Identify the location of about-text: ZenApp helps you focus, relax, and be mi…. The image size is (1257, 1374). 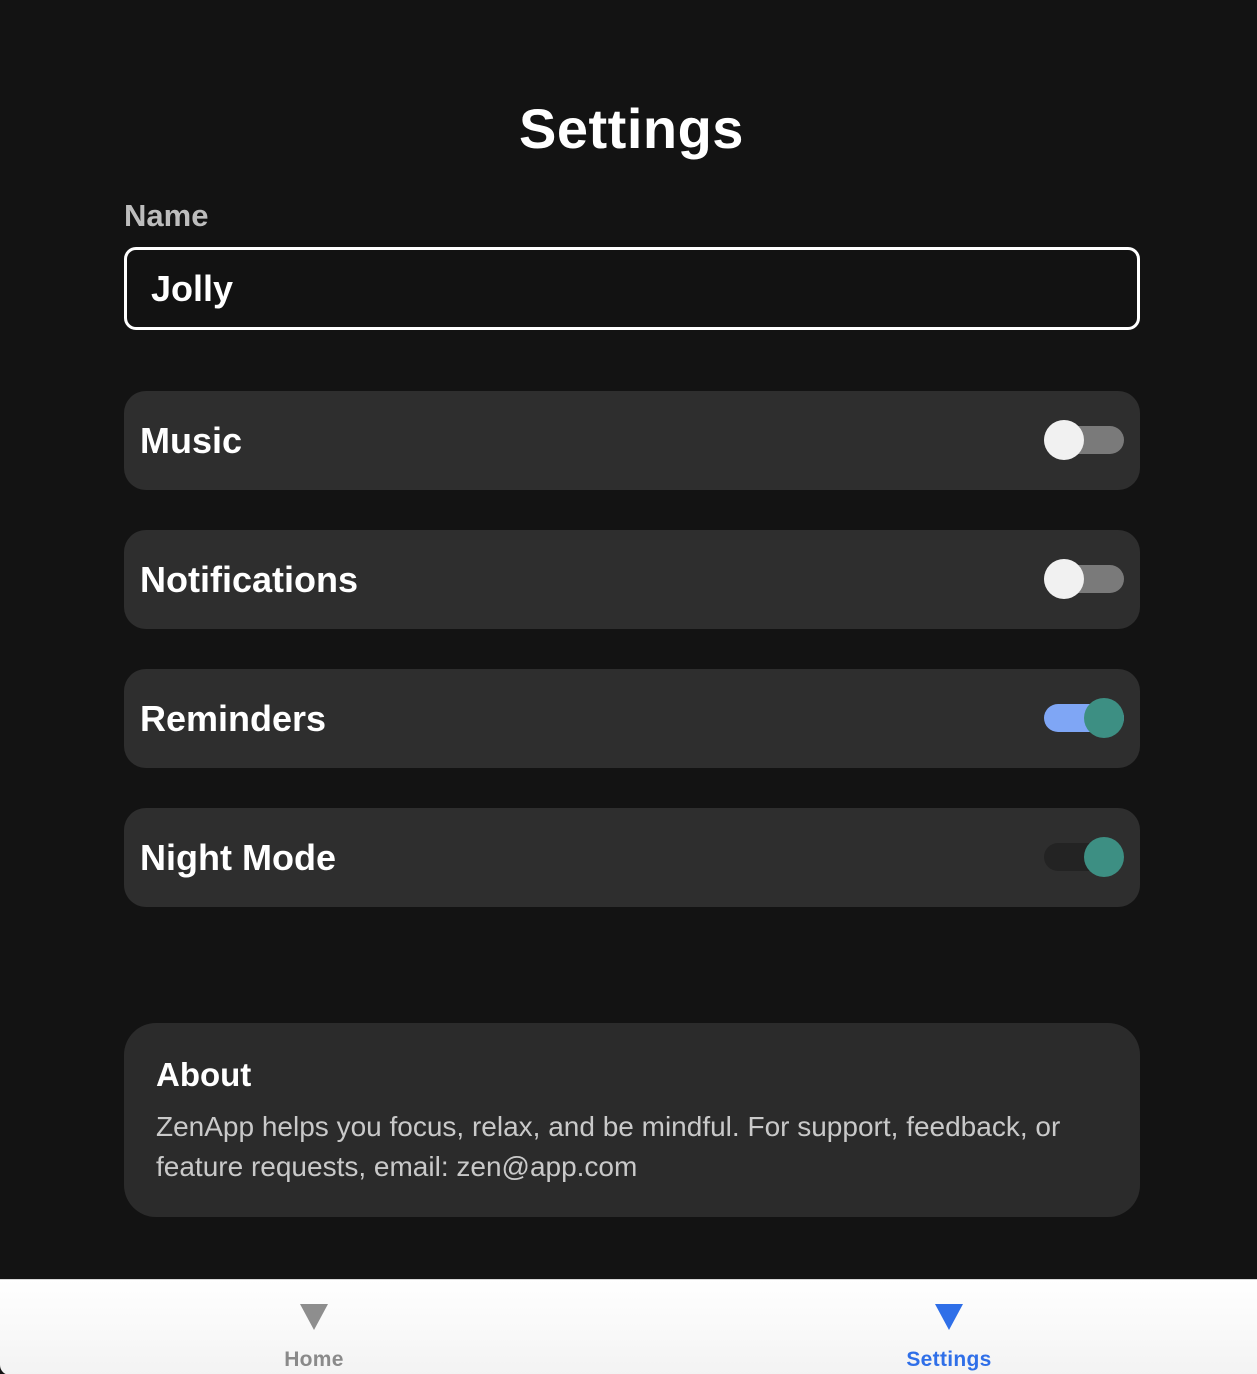
(608, 1146).